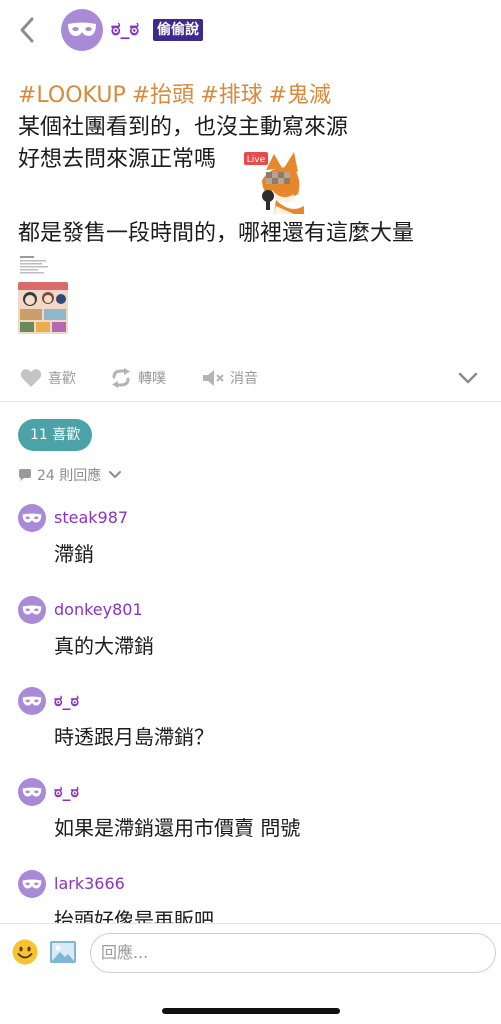 This screenshot has height=1024, width=501. Describe the element at coordinates (62, 379) in the screenshot. I see `like-label: 喜歡` at that location.